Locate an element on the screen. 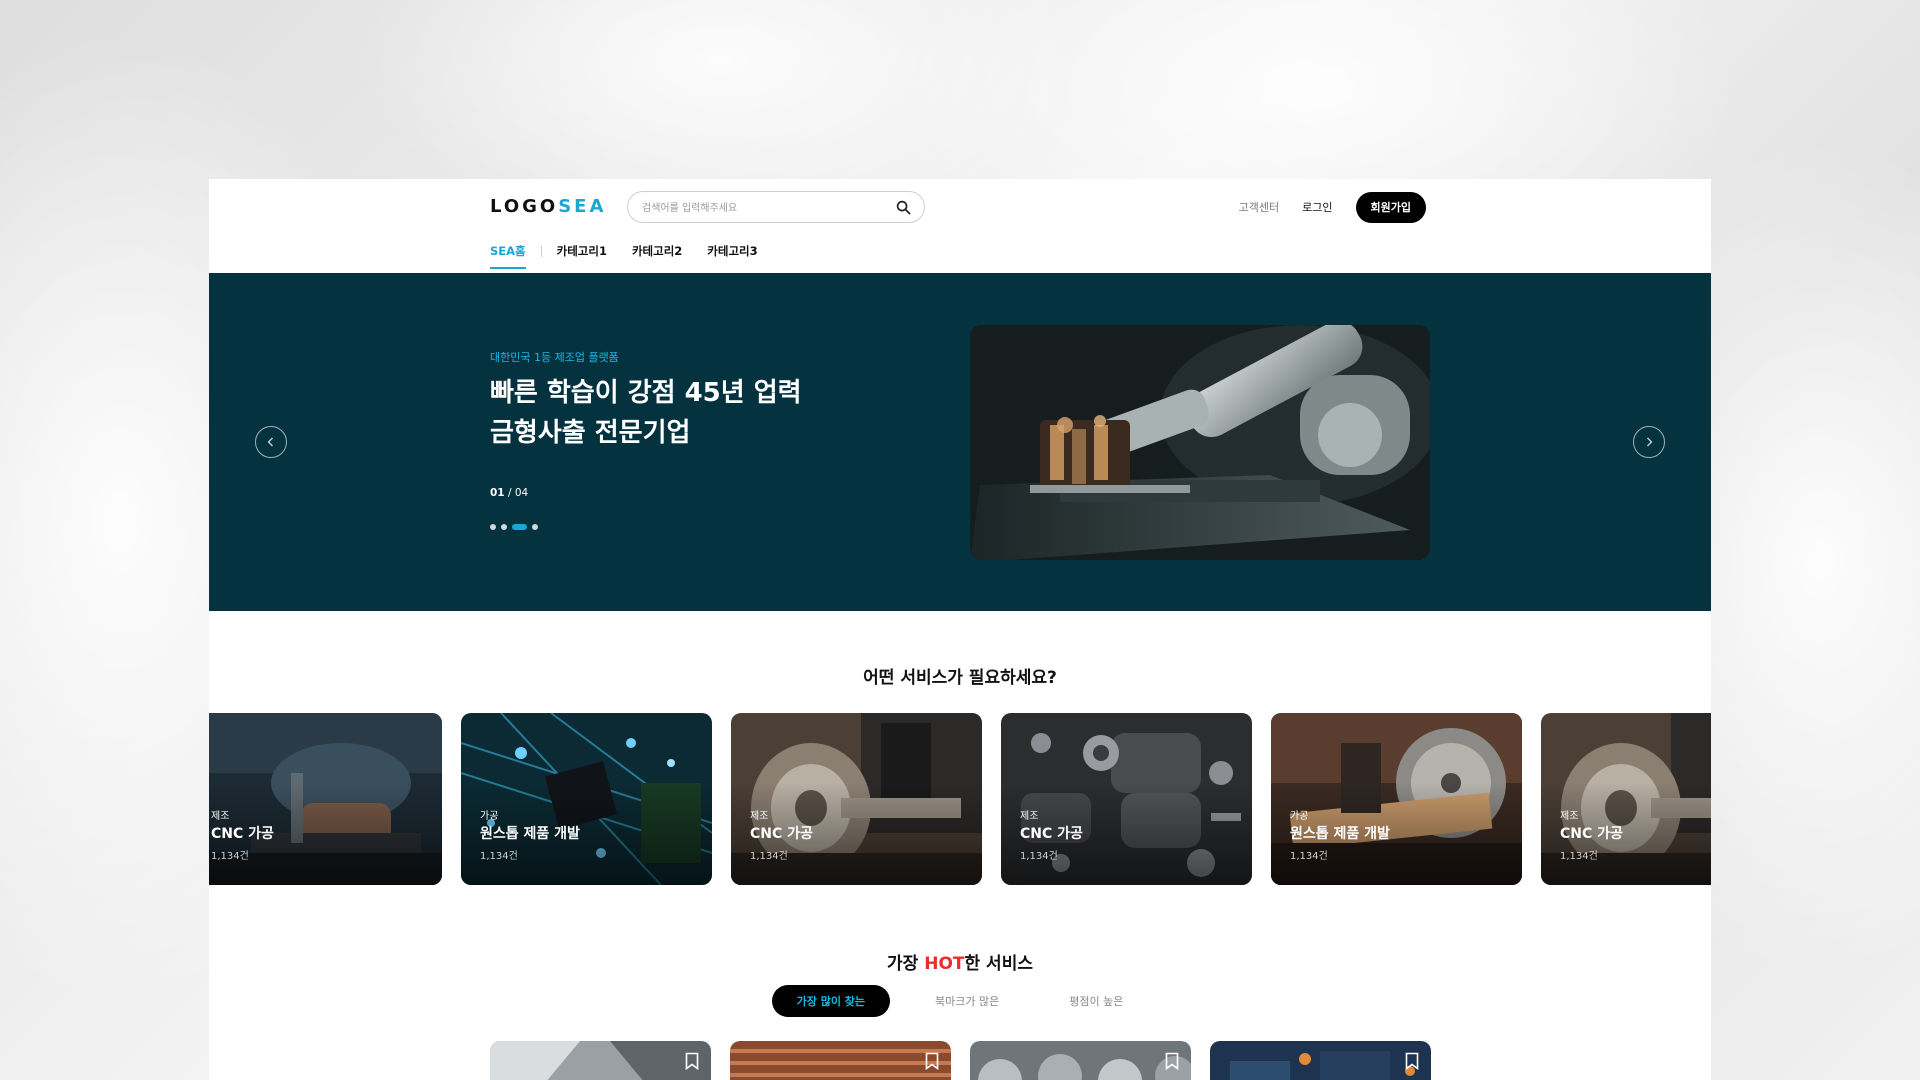 The width and height of the screenshot is (1920, 1080). hero-eyebrow: 대한민국 1등 제조업 플랫폼 is located at coordinates (554, 357).